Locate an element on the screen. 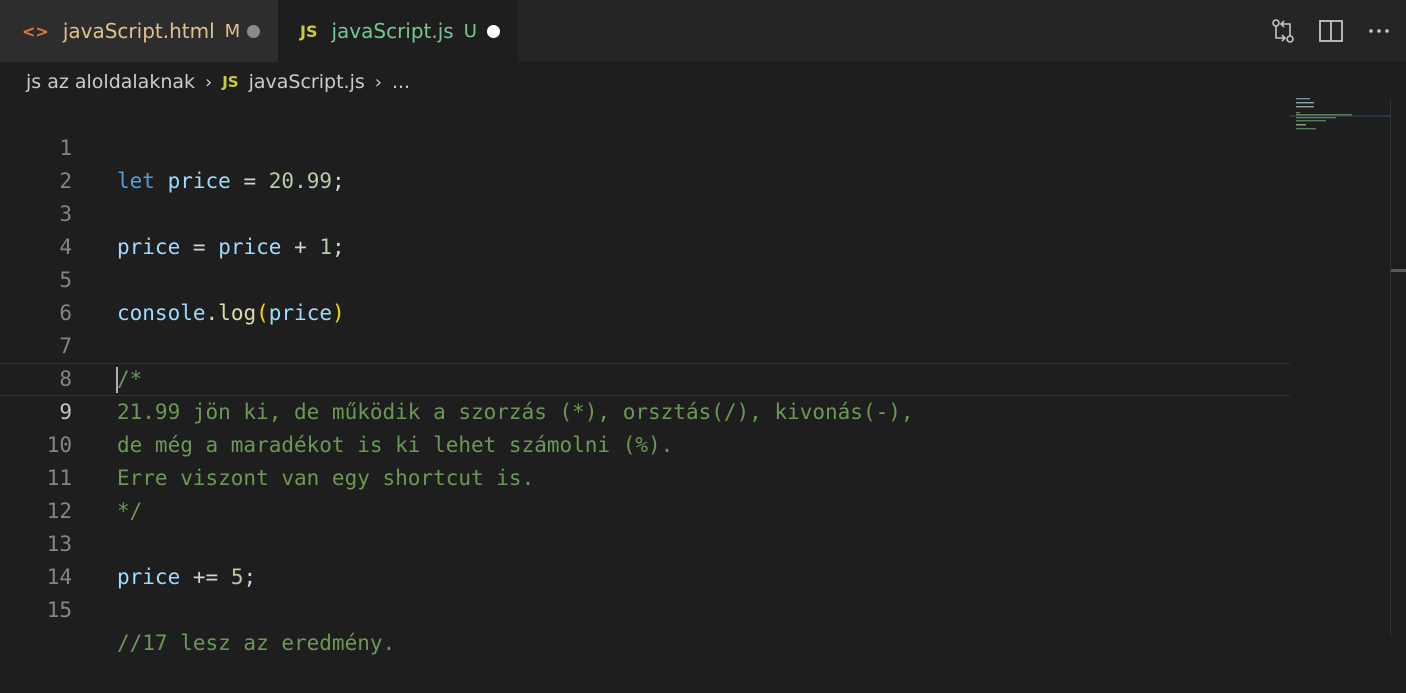 This screenshot has height=693, width=1406. git-status-badge: U is located at coordinates (470, 31).